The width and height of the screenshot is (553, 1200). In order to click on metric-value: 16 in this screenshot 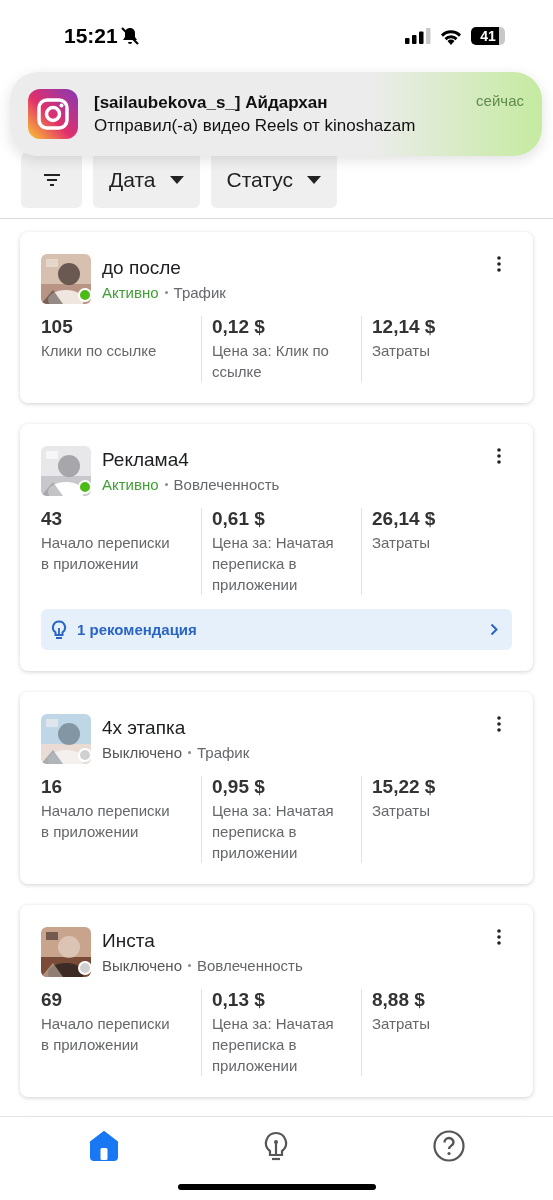, I will do `click(52, 787)`.